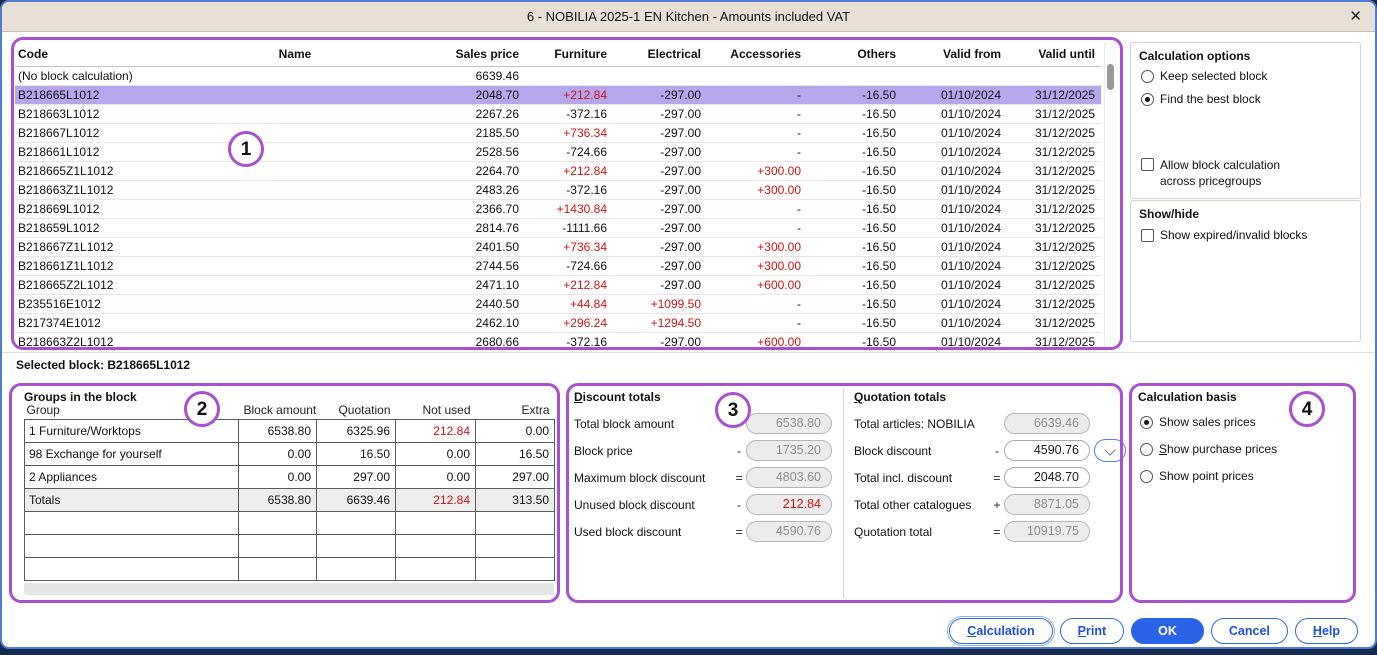 Image resolution: width=1377 pixels, height=655 pixels. What do you see at coordinates (130, 54) in the screenshot?
I see `column-header: Code` at bounding box center [130, 54].